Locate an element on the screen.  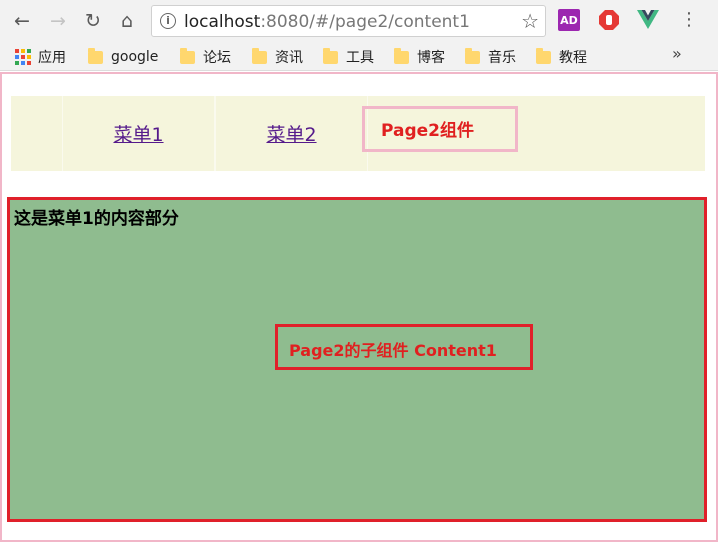
adblock-extension-icon: AD is located at coordinates (569, 20).